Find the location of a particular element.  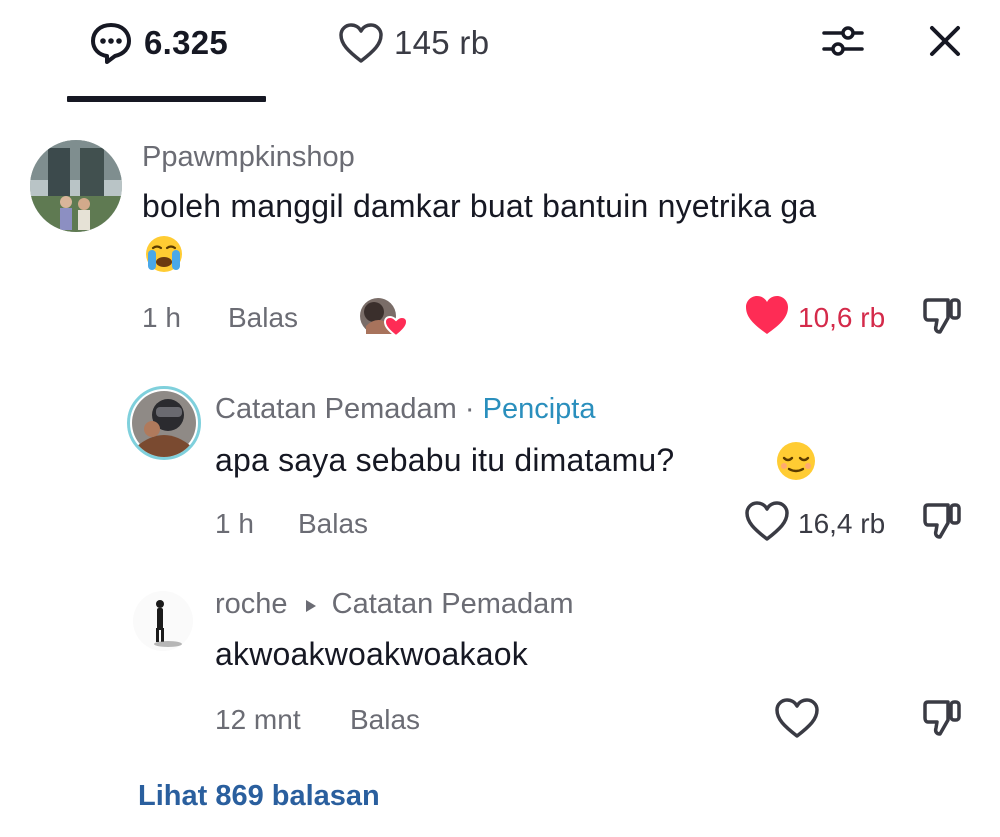

like-button: 10,6 rb is located at coordinates (814, 317).